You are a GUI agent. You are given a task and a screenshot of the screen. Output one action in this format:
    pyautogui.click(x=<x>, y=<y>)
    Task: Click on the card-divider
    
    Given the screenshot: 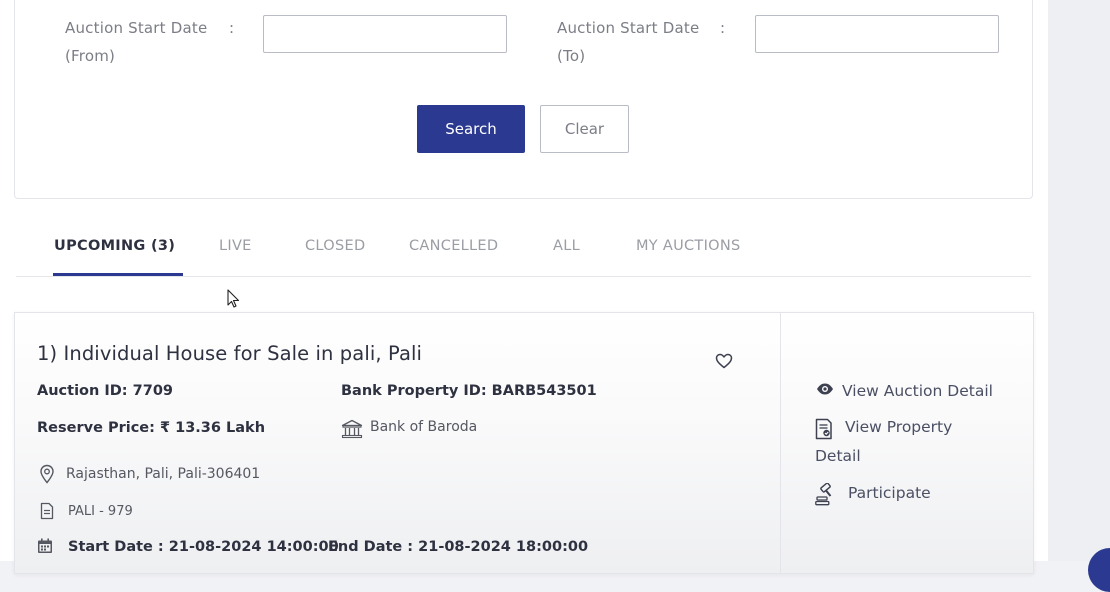 What is the action you would take?
    pyautogui.click(x=780, y=443)
    